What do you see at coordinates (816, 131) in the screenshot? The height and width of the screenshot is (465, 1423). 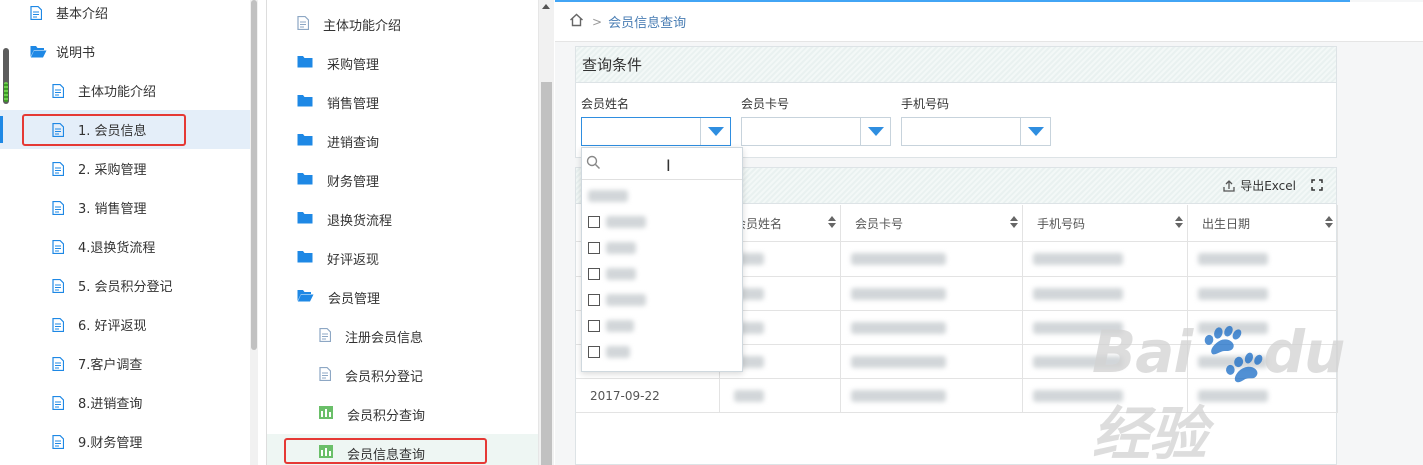 I see `member-card-combo` at bounding box center [816, 131].